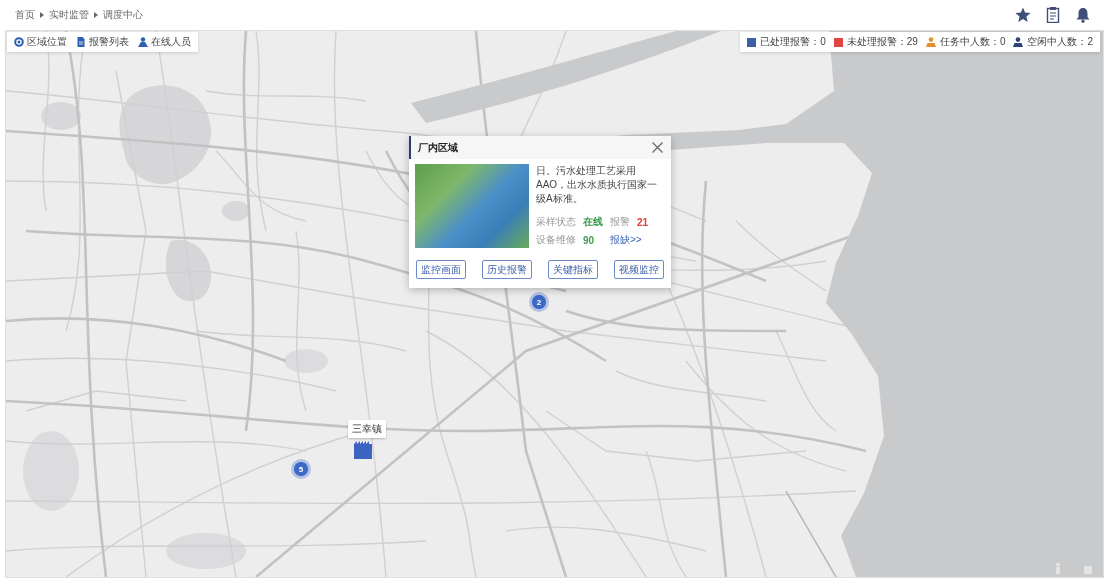 Image resolution: width=1109 pixels, height=583 pixels. Describe the element at coordinates (573, 269) in the screenshot. I see `popup-button: 关键指标` at that location.